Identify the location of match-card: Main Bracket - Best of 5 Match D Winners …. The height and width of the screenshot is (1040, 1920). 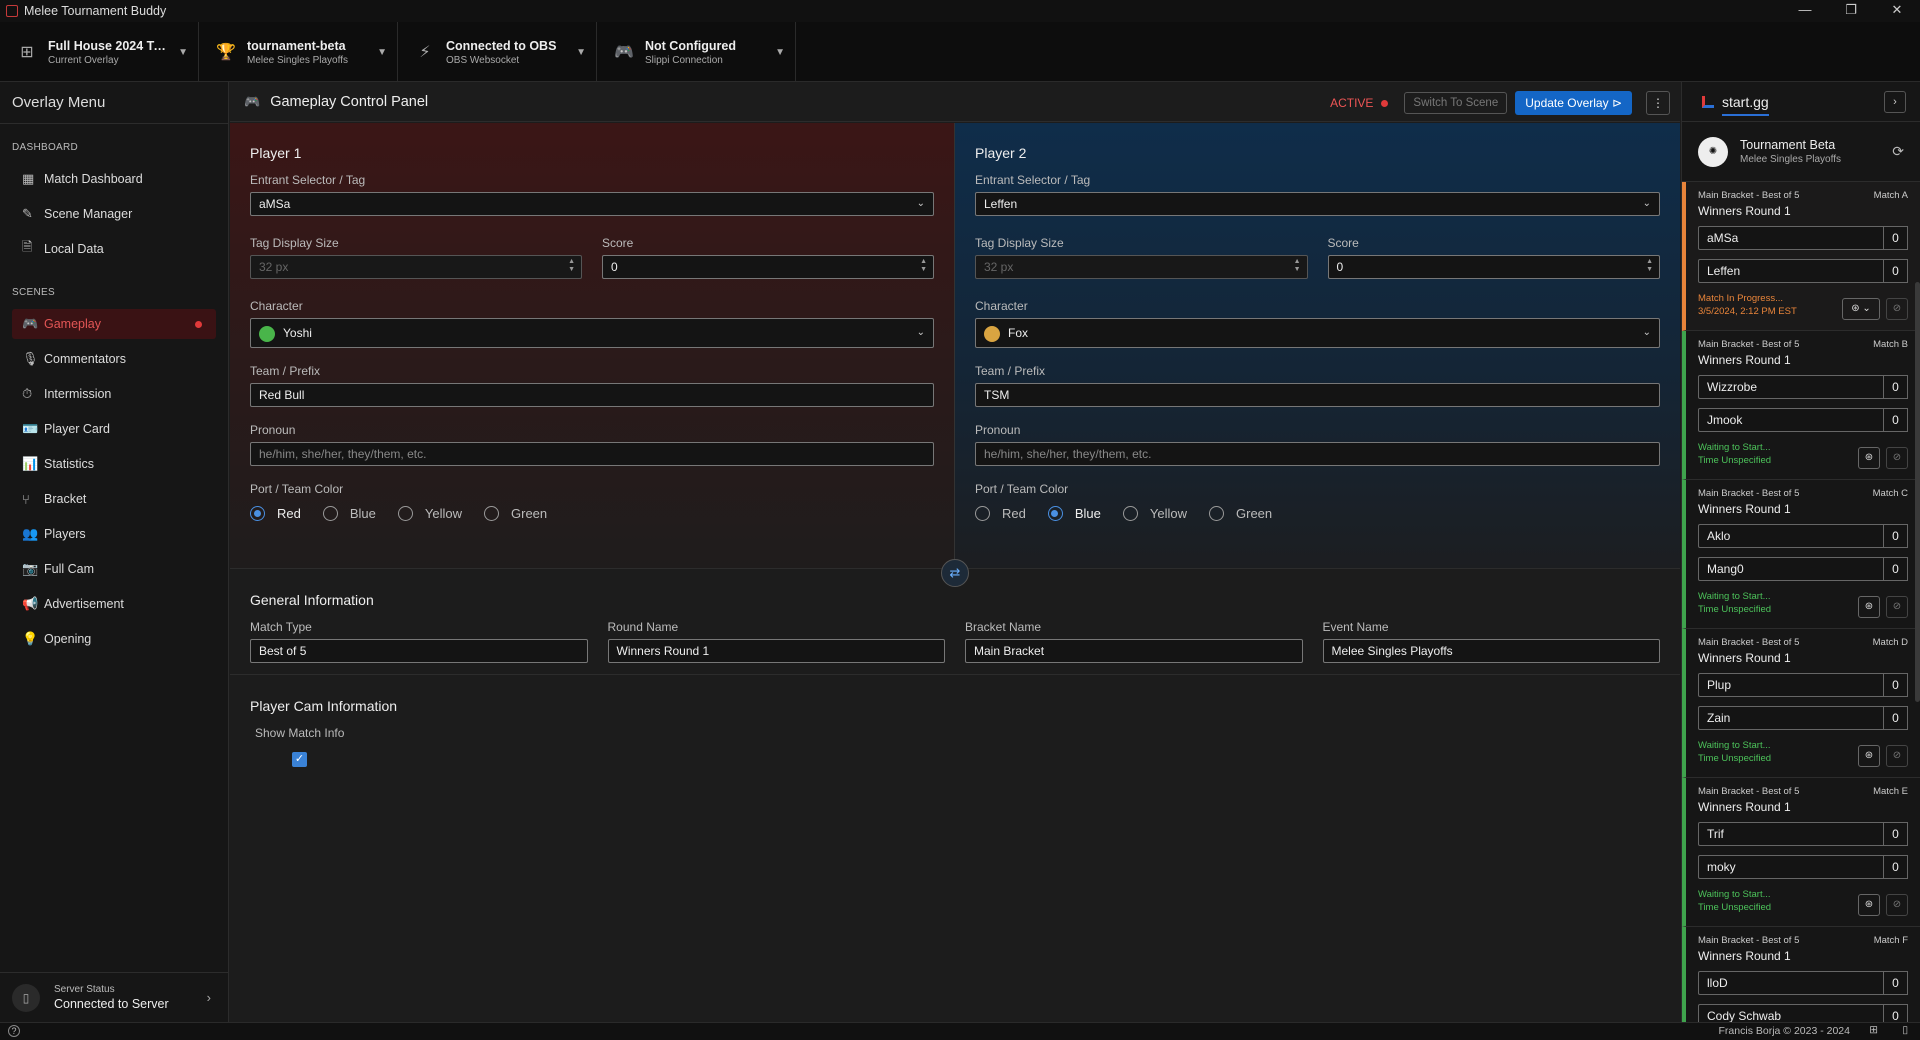
(1801, 703).